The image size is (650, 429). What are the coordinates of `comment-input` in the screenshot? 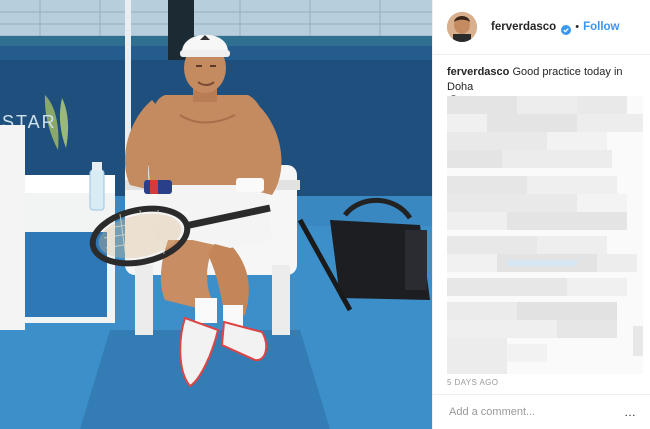 It's located at (535, 412).